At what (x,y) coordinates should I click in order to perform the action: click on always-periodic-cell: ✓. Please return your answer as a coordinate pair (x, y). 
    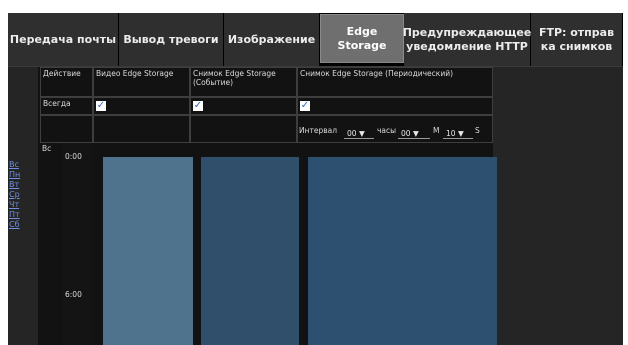
    Looking at the image, I should click on (395, 106).